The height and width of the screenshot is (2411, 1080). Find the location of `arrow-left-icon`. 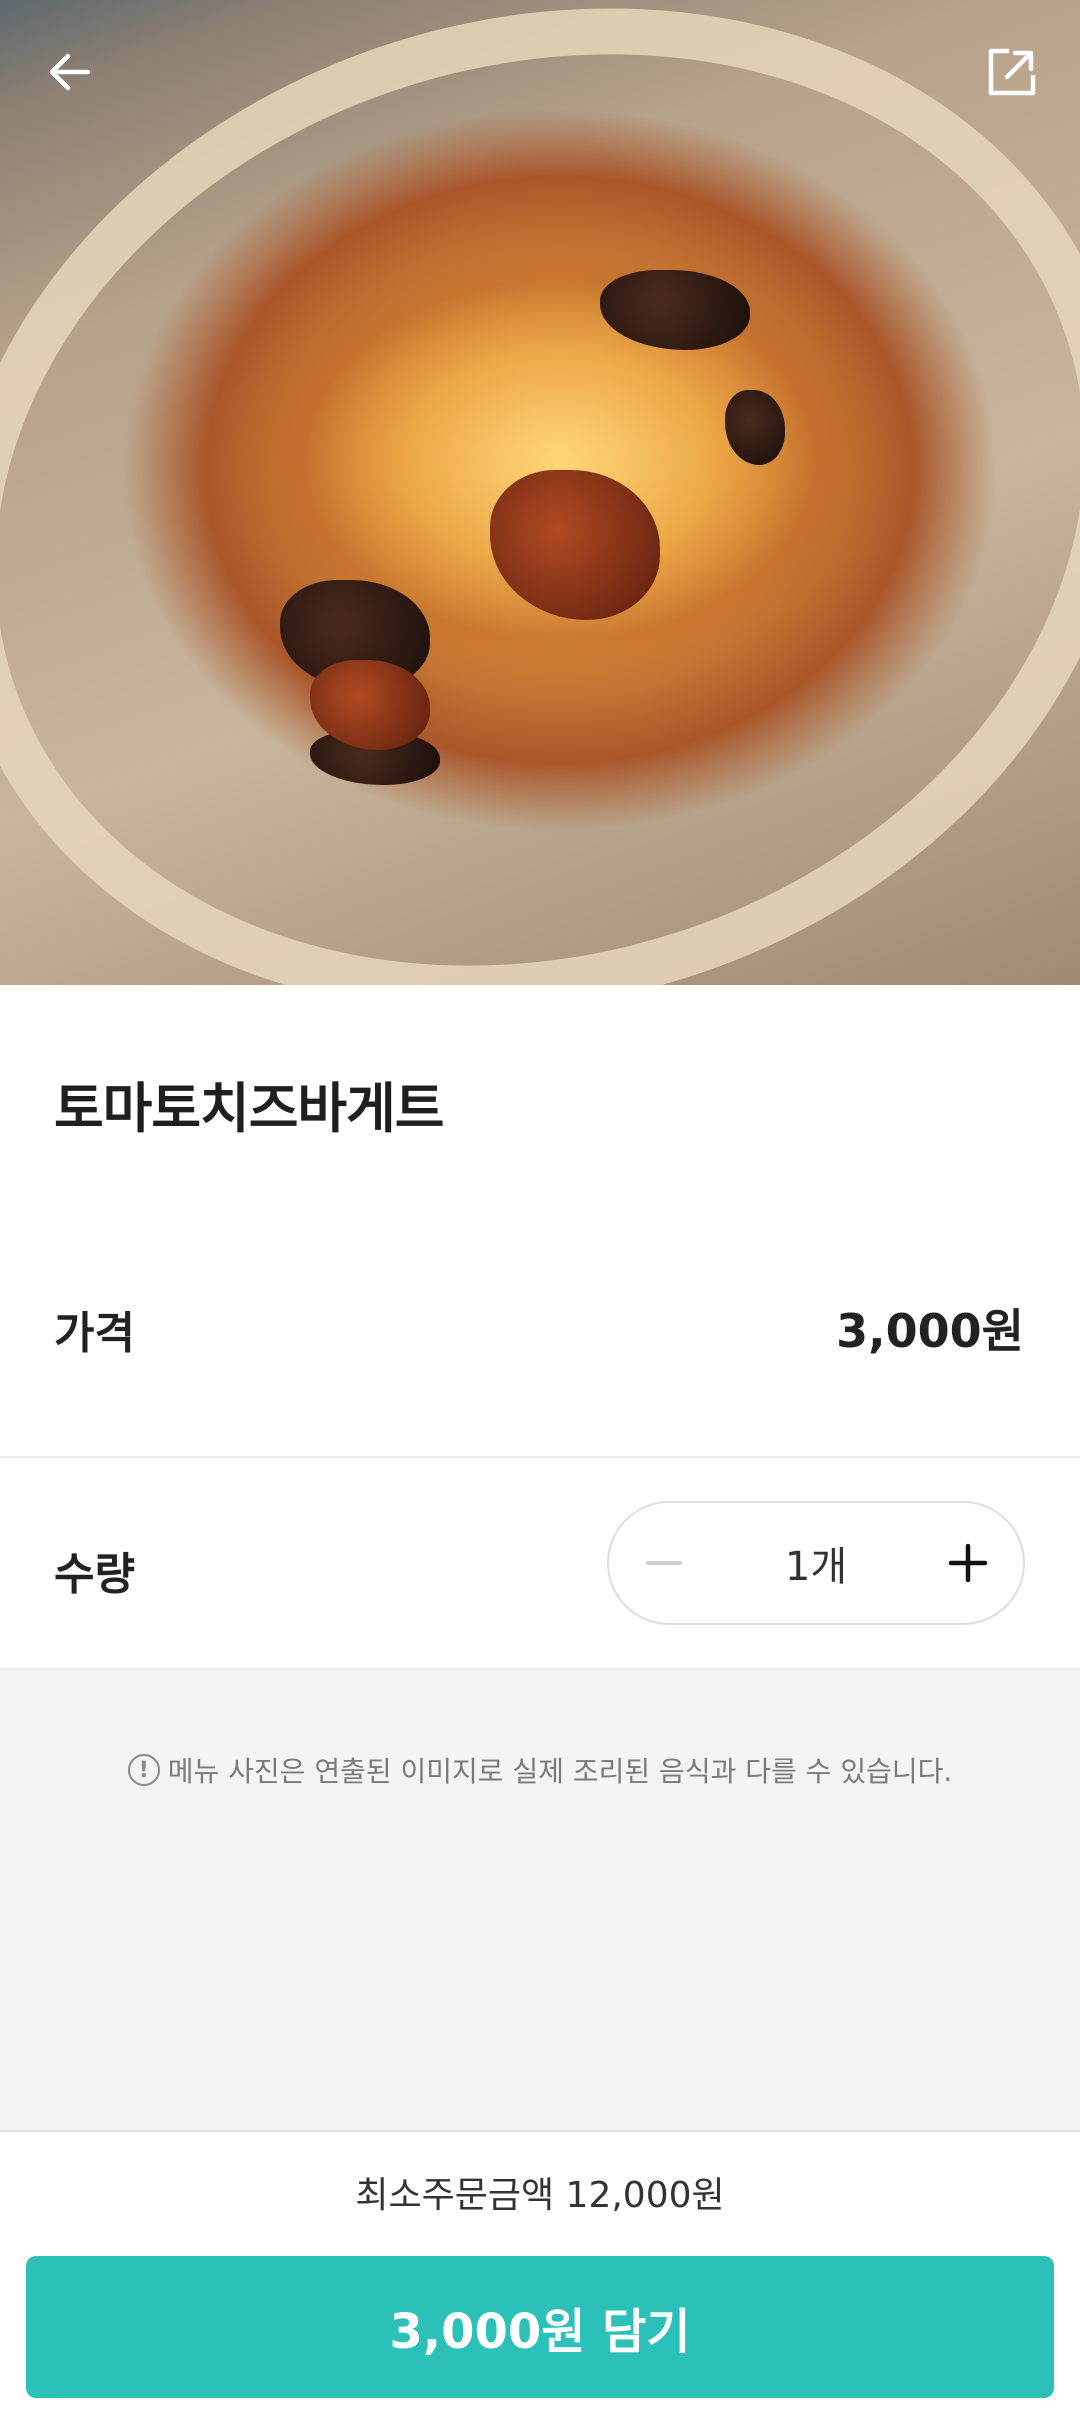

arrow-left-icon is located at coordinates (70, 72).